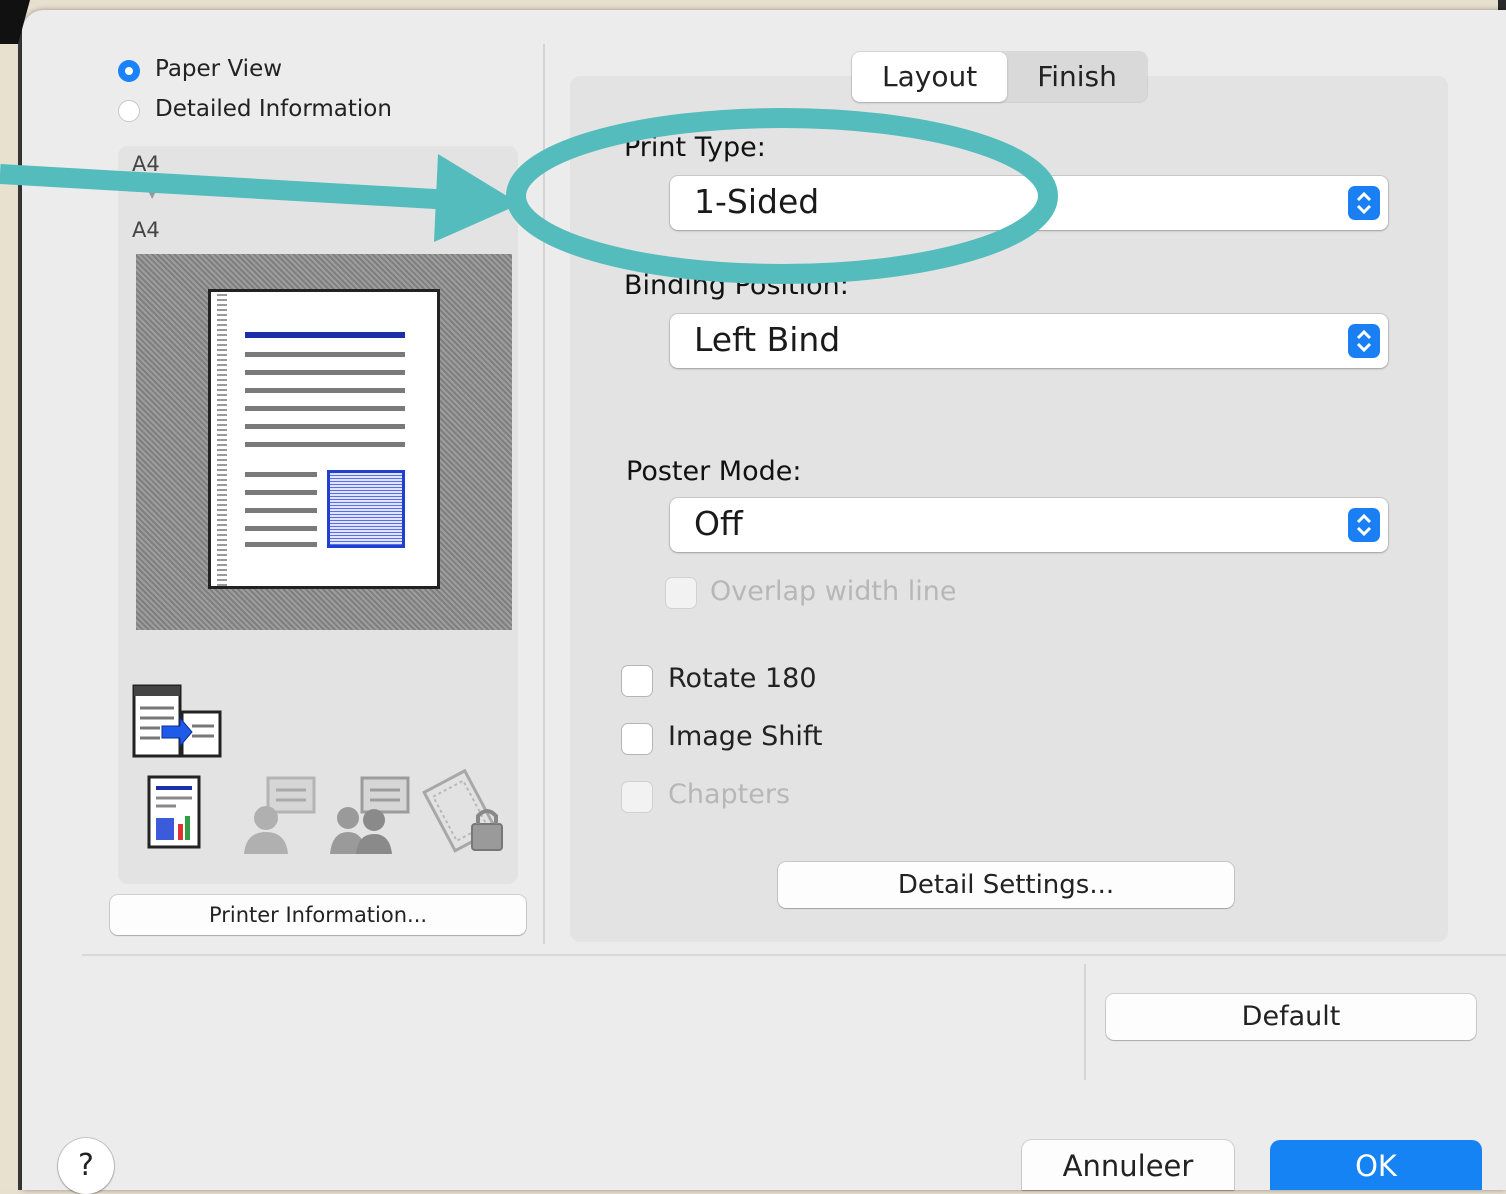 The image size is (1506, 1194). What do you see at coordinates (366, 509) in the screenshot?
I see `preview-image-block` at bounding box center [366, 509].